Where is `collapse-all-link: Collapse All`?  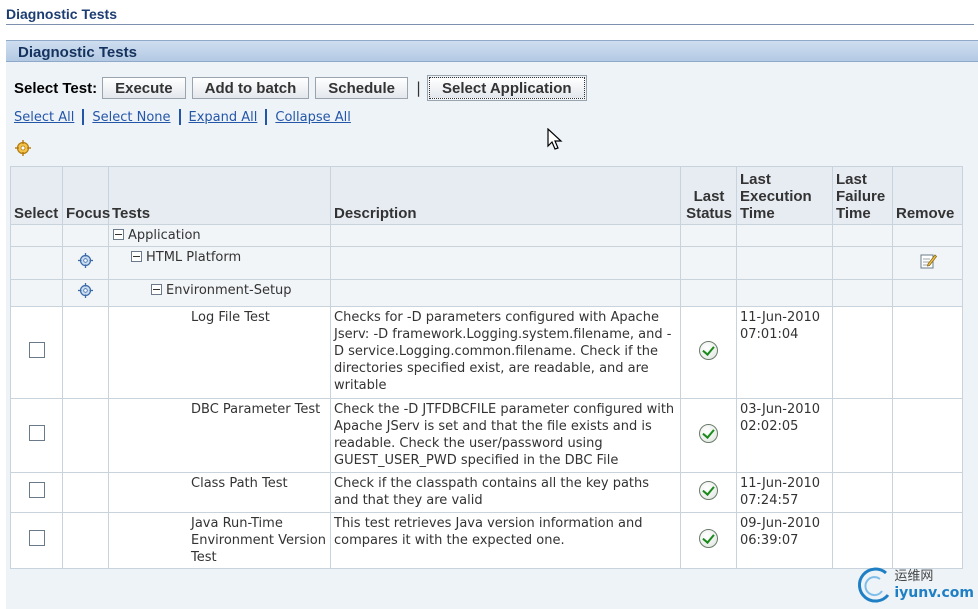 collapse-all-link: Collapse All is located at coordinates (313, 117).